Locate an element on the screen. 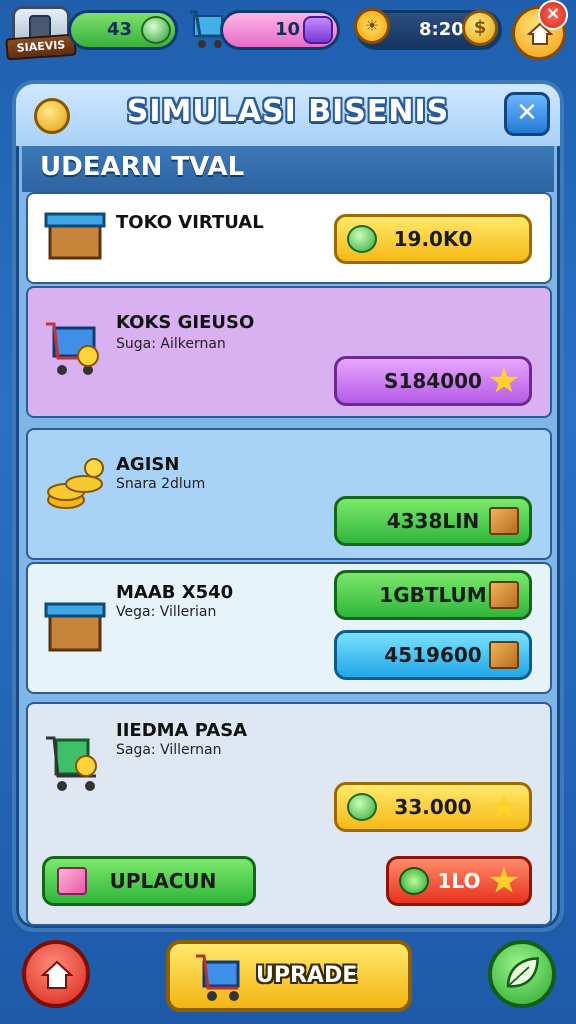 The image size is (576, 1024). red-action-label: 1LO is located at coordinates (459, 881).